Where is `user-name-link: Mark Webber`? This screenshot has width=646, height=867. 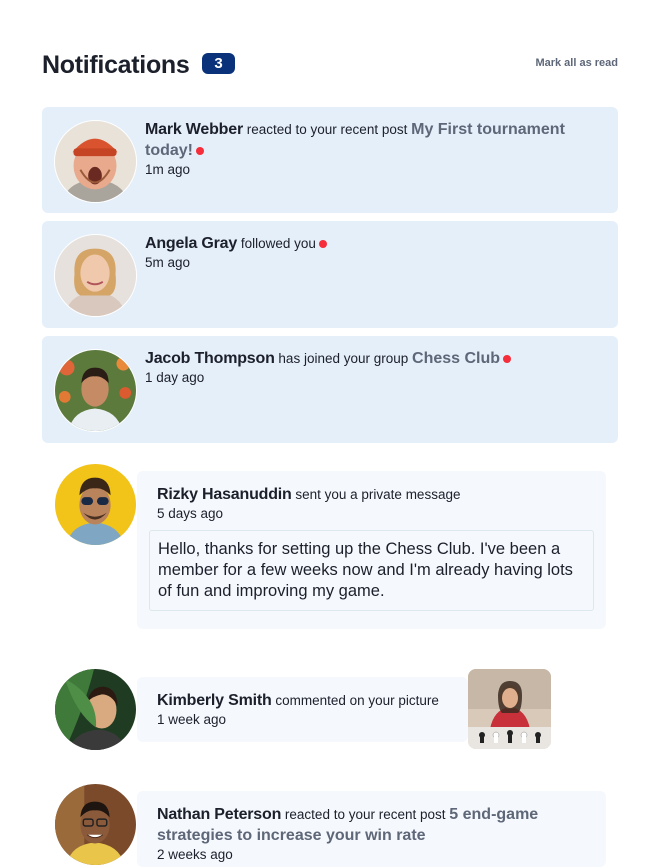 user-name-link: Mark Webber is located at coordinates (194, 129).